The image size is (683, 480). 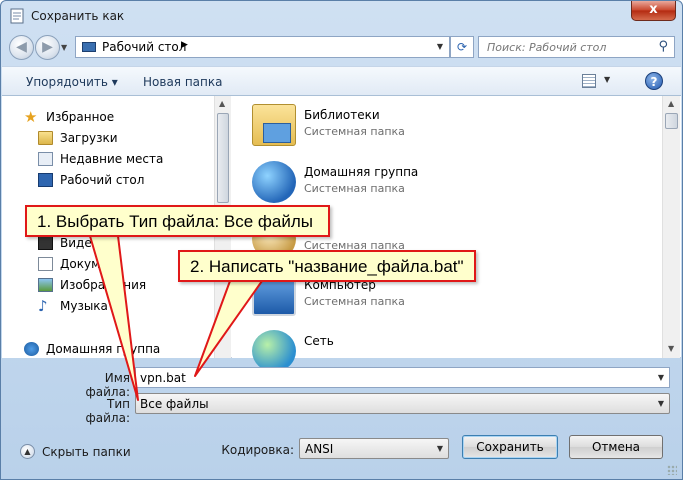 I want to click on list-item: Библиотеки Системная папка, so click(x=402, y=126).